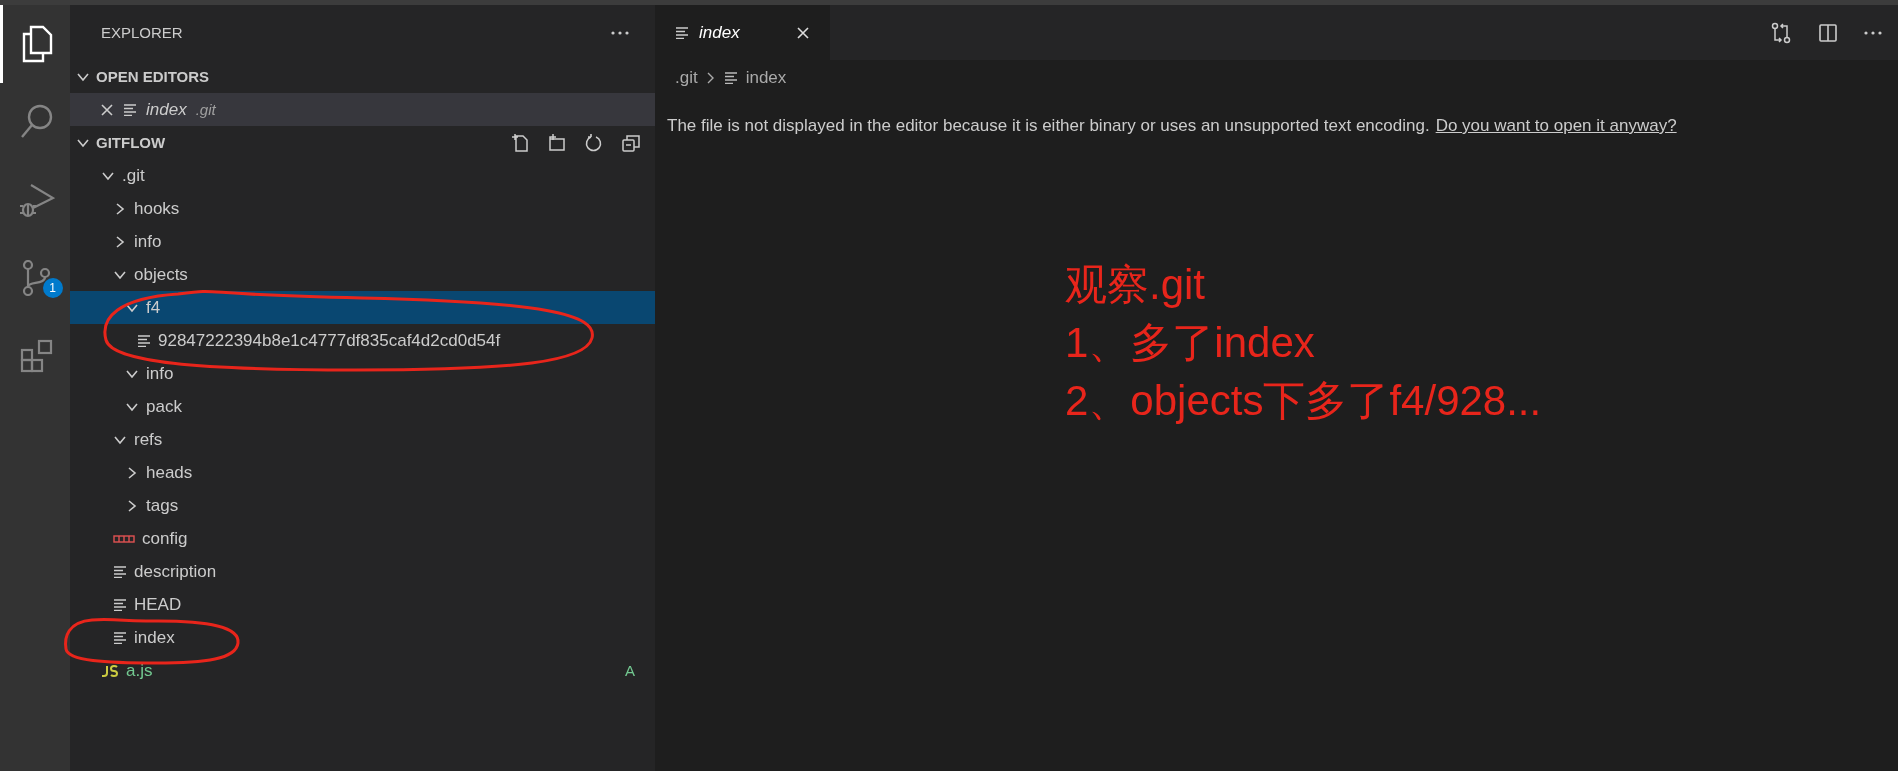 This screenshot has width=1898, height=771. Describe the element at coordinates (720, 32) in the screenshot. I see `tab-label: index` at that location.